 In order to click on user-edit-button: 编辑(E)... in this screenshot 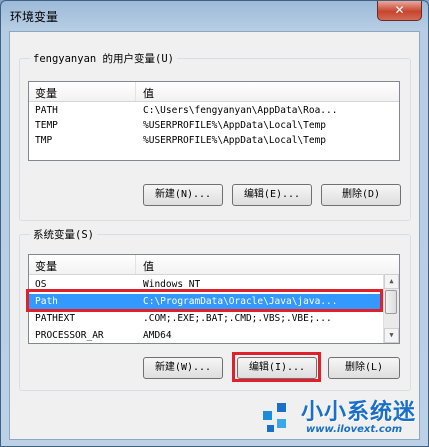, I will do `click(272, 195)`.